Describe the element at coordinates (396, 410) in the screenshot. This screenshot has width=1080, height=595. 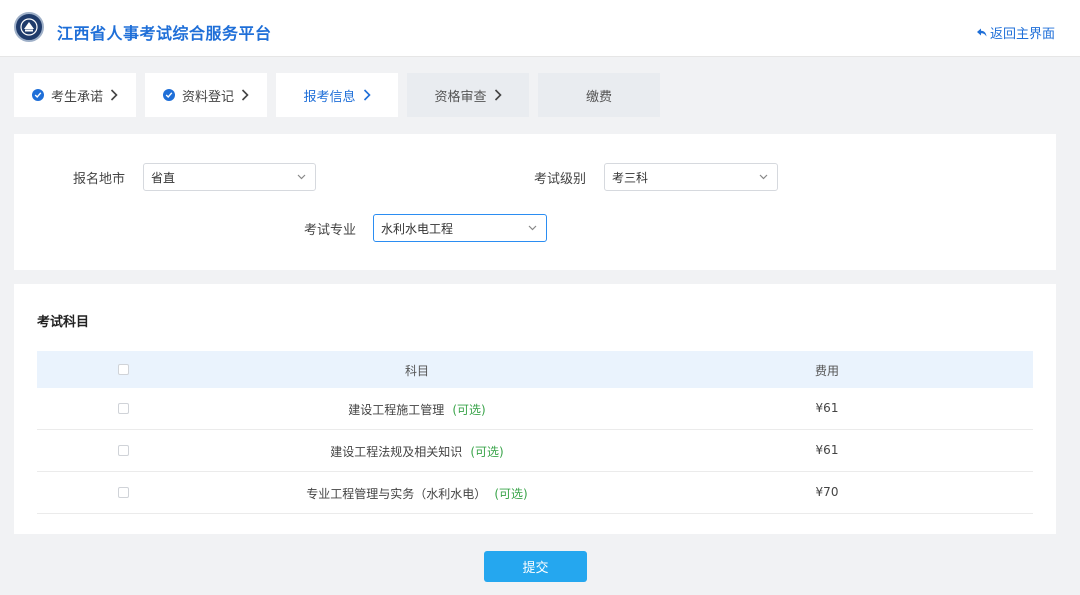
I see `subject-name: 建设工程施工管理` at that location.